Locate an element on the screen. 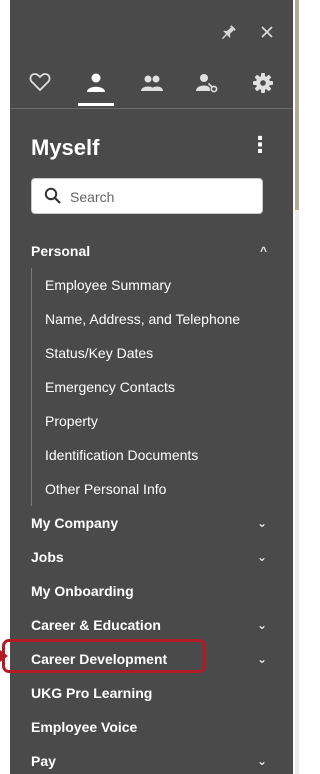 This screenshot has width=320, height=774. nav-item-my-onboarding: My Onboarding is located at coordinates (151, 591).